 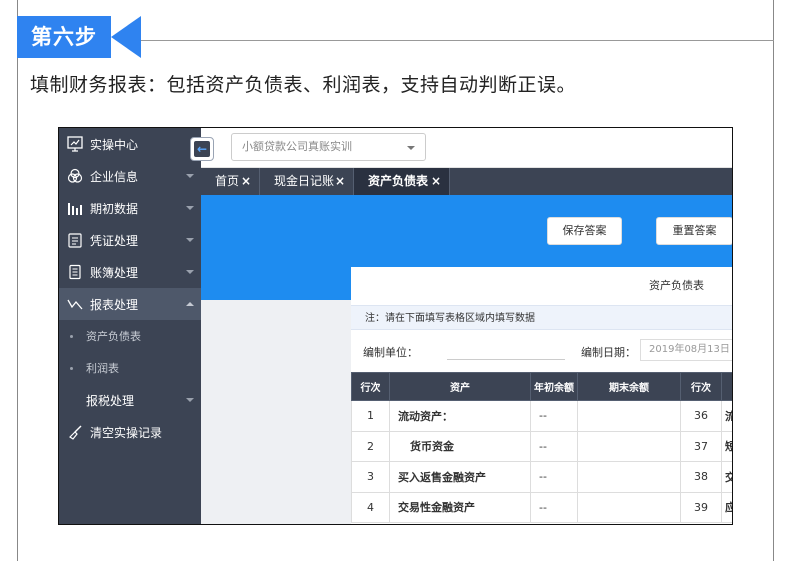 I want to click on reset-answer-button: 重置答案, so click(x=694, y=231).